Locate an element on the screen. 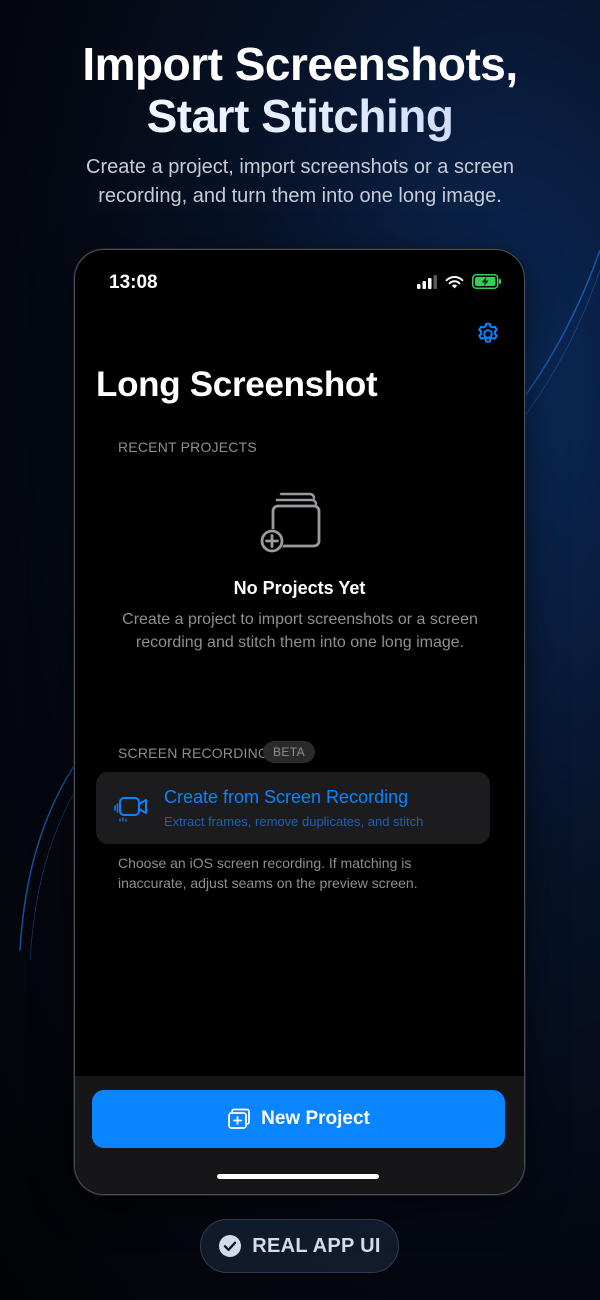 The image size is (600, 1300). beta-badge: BETA is located at coordinates (289, 752).